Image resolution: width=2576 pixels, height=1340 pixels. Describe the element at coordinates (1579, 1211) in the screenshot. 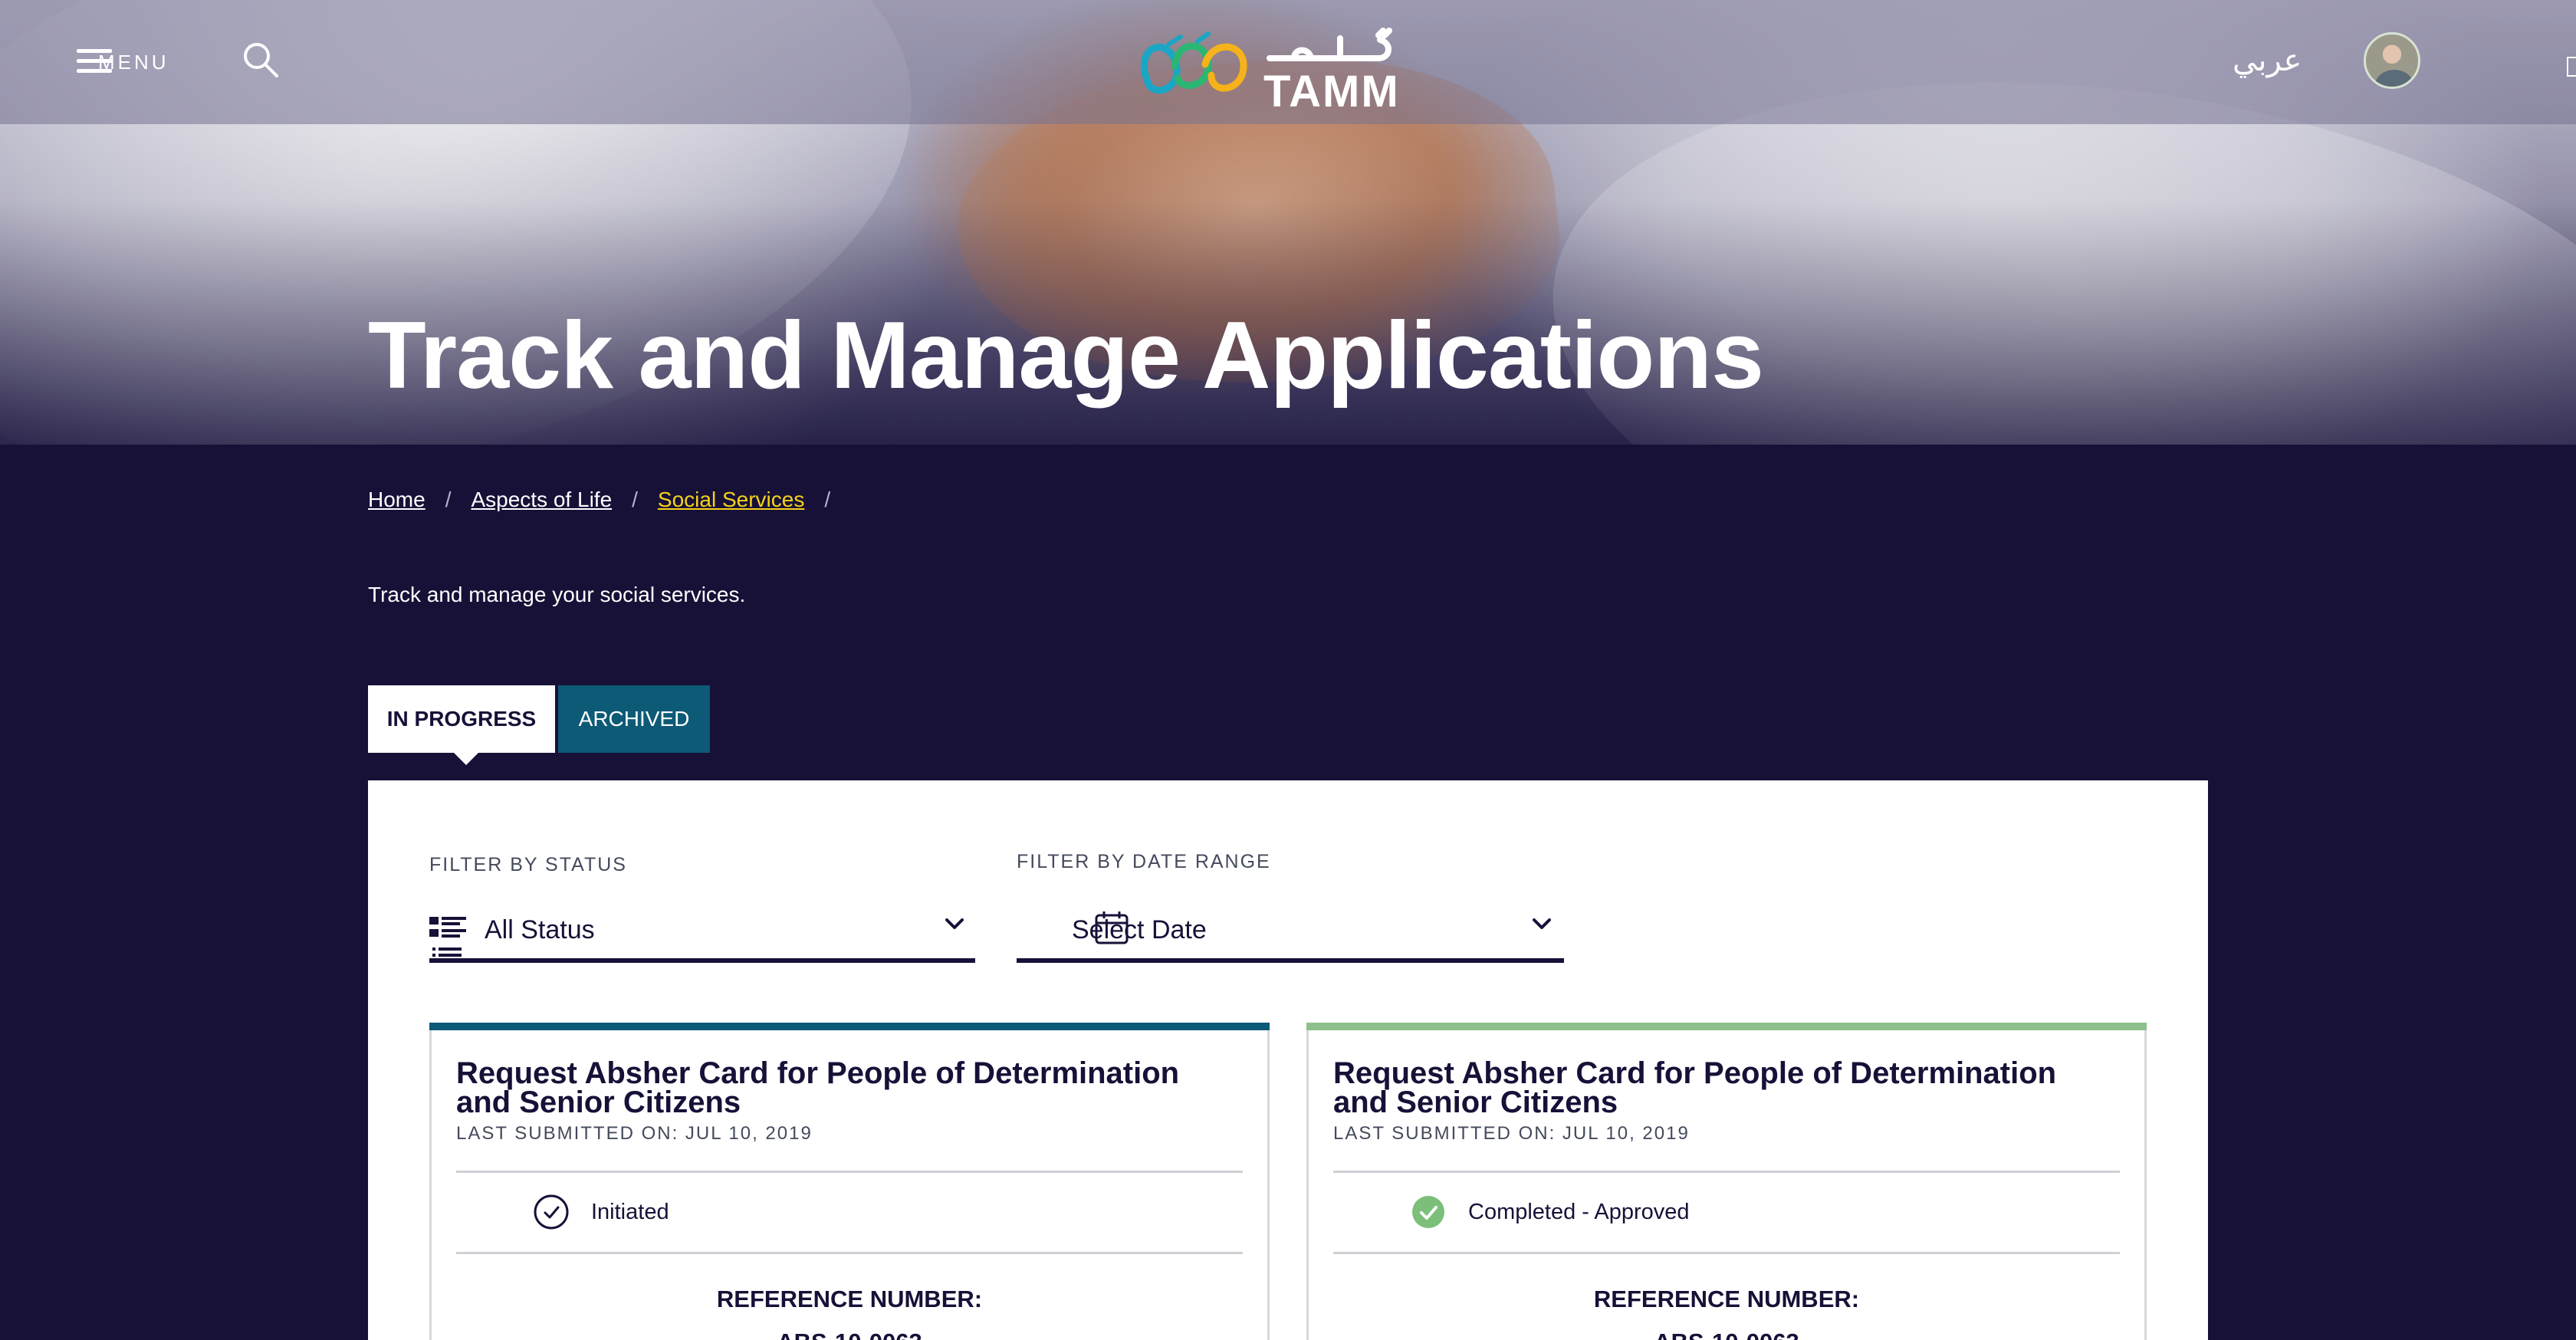

I see `status-text: Completed - Approved` at that location.